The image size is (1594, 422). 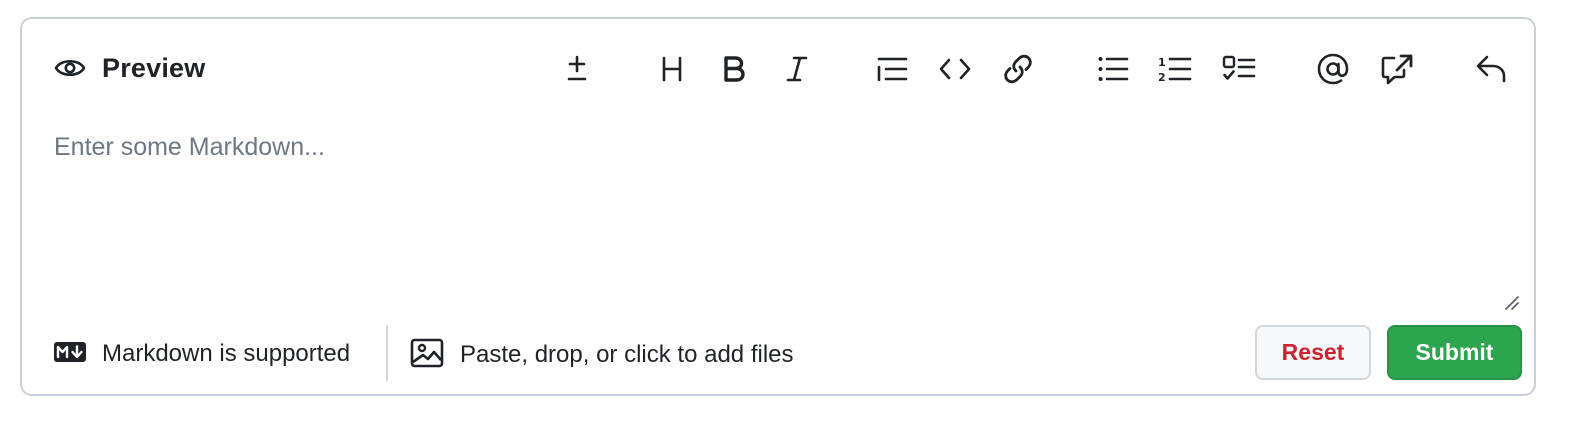 I want to click on image-icon, so click(x=427, y=355).